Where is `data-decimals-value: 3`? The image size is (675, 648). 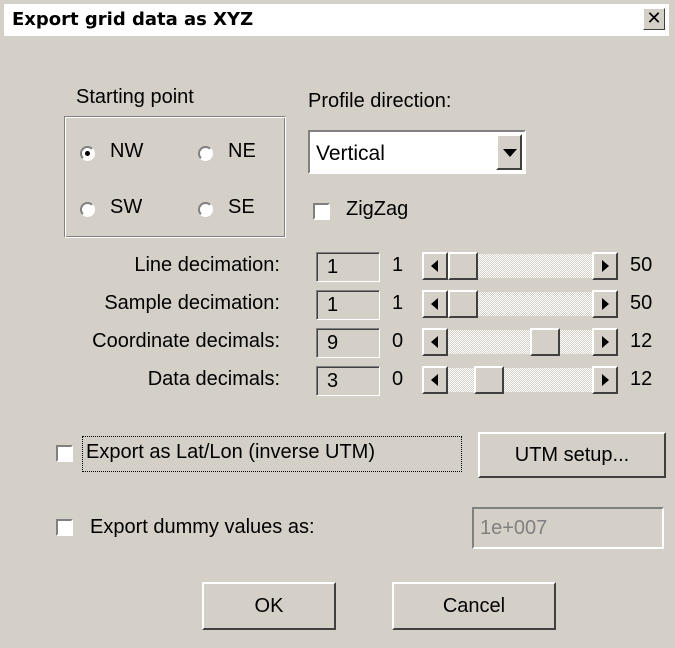 data-decimals-value: 3 is located at coordinates (348, 381).